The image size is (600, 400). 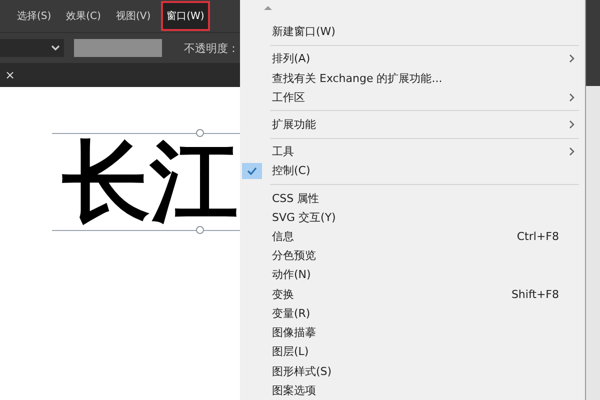 I want to click on input-field, so click(x=118, y=48).